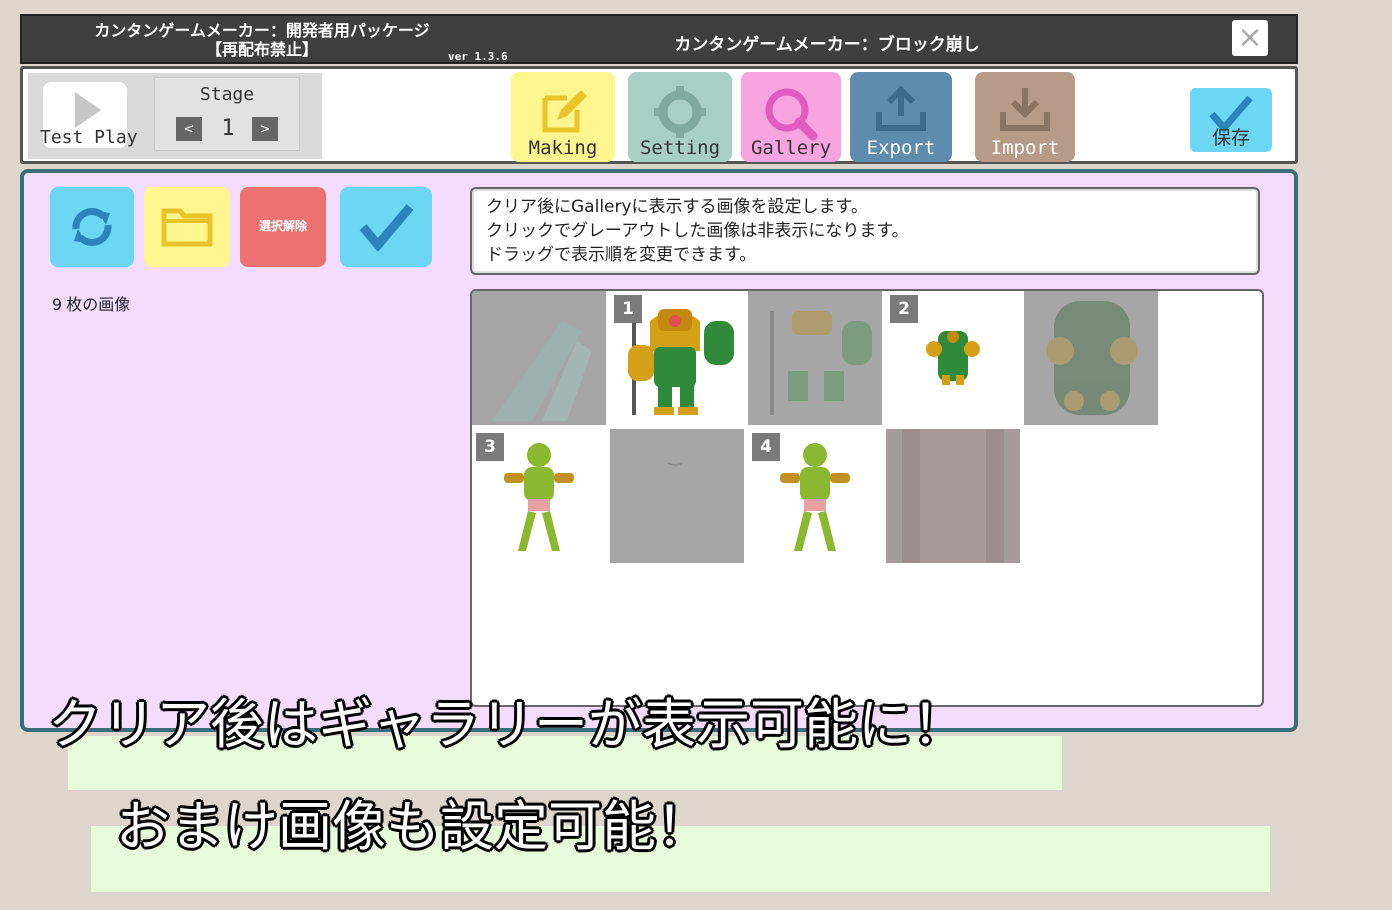 This screenshot has height=910, width=1392. Describe the element at coordinates (677, 358) in the screenshot. I see `gallery-image: 1` at that location.